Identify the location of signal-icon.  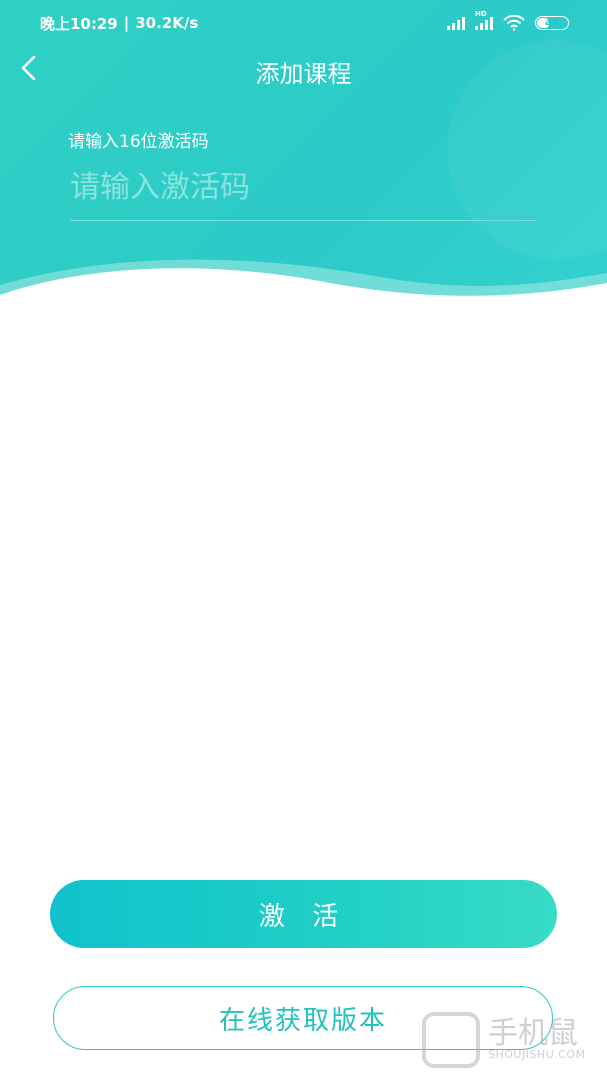
(456, 23).